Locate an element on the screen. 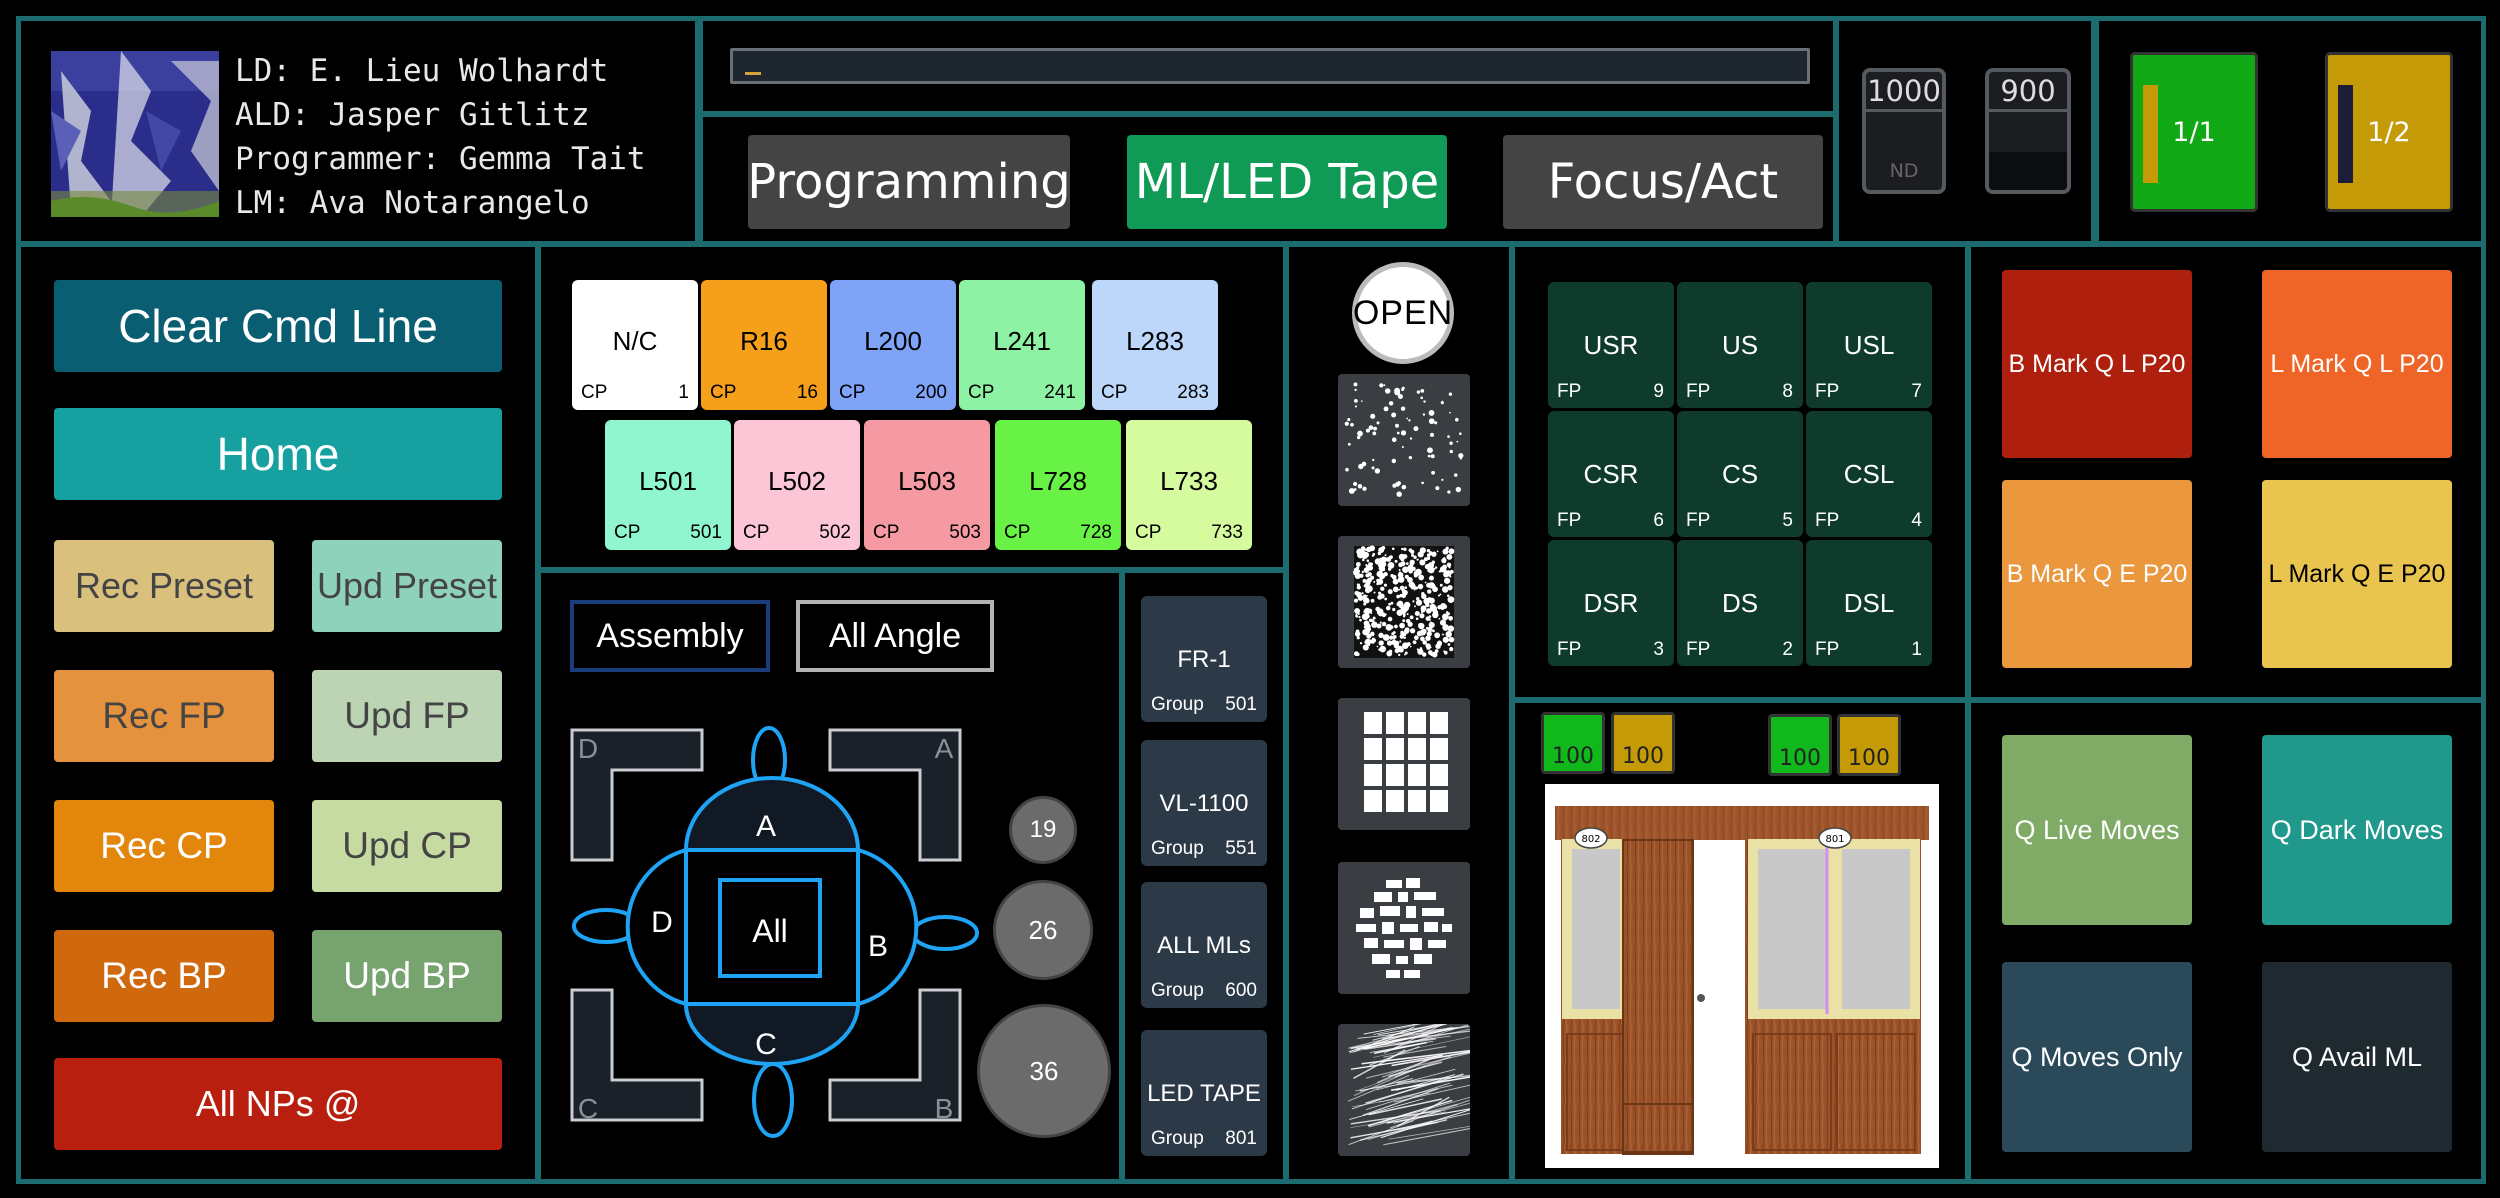 The image size is (2500, 1198). clear-cmd-line-button: Clear Cmd Line is located at coordinates (278, 326).